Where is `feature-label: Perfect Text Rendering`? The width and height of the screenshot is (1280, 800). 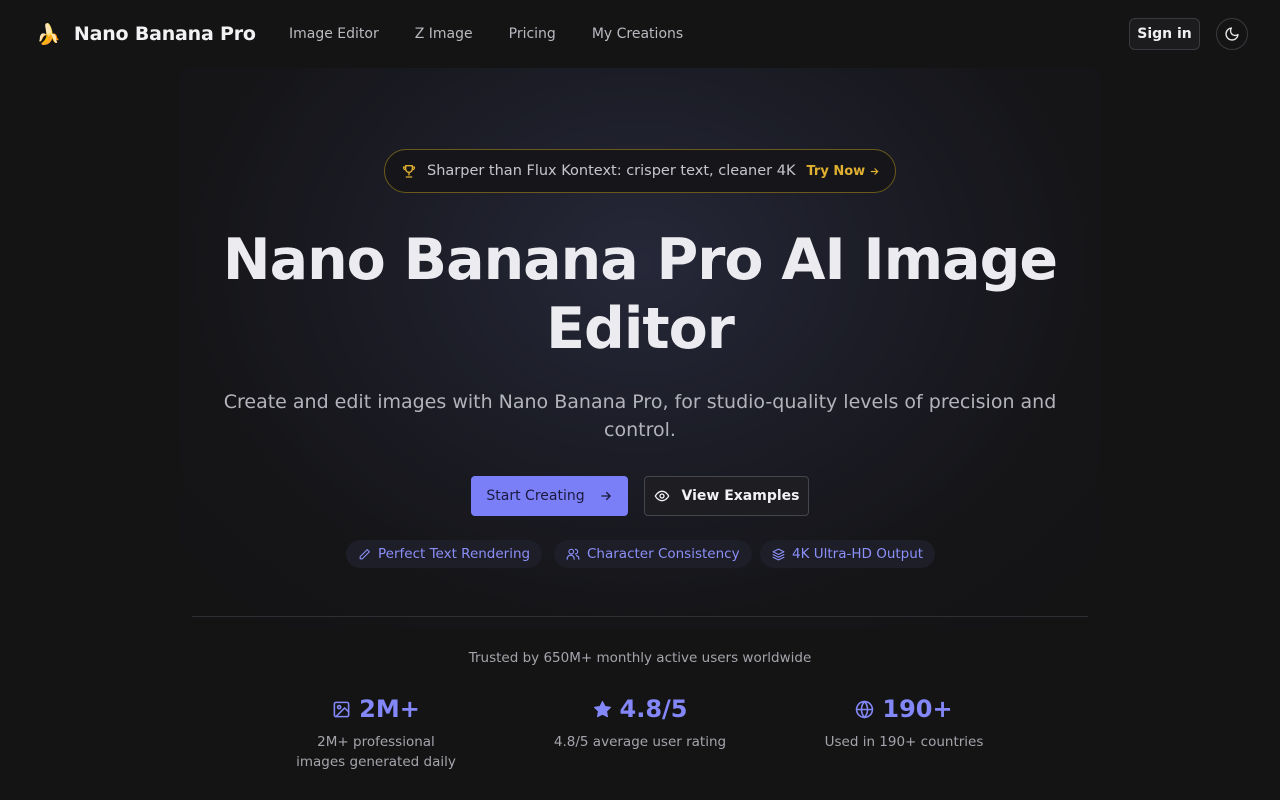
feature-label: Perfect Text Rendering is located at coordinates (454, 554).